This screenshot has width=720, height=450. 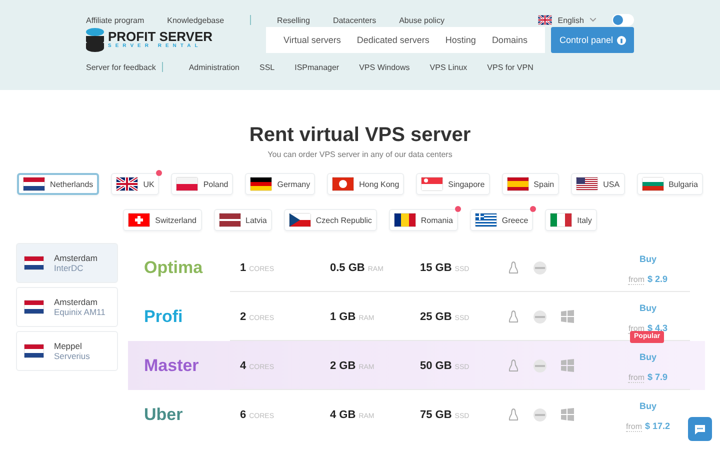 What do you see at coordinates (343, 184) in the screenshot?
I see `hong-kong-flag-icon` at bounding box center [343, 184].